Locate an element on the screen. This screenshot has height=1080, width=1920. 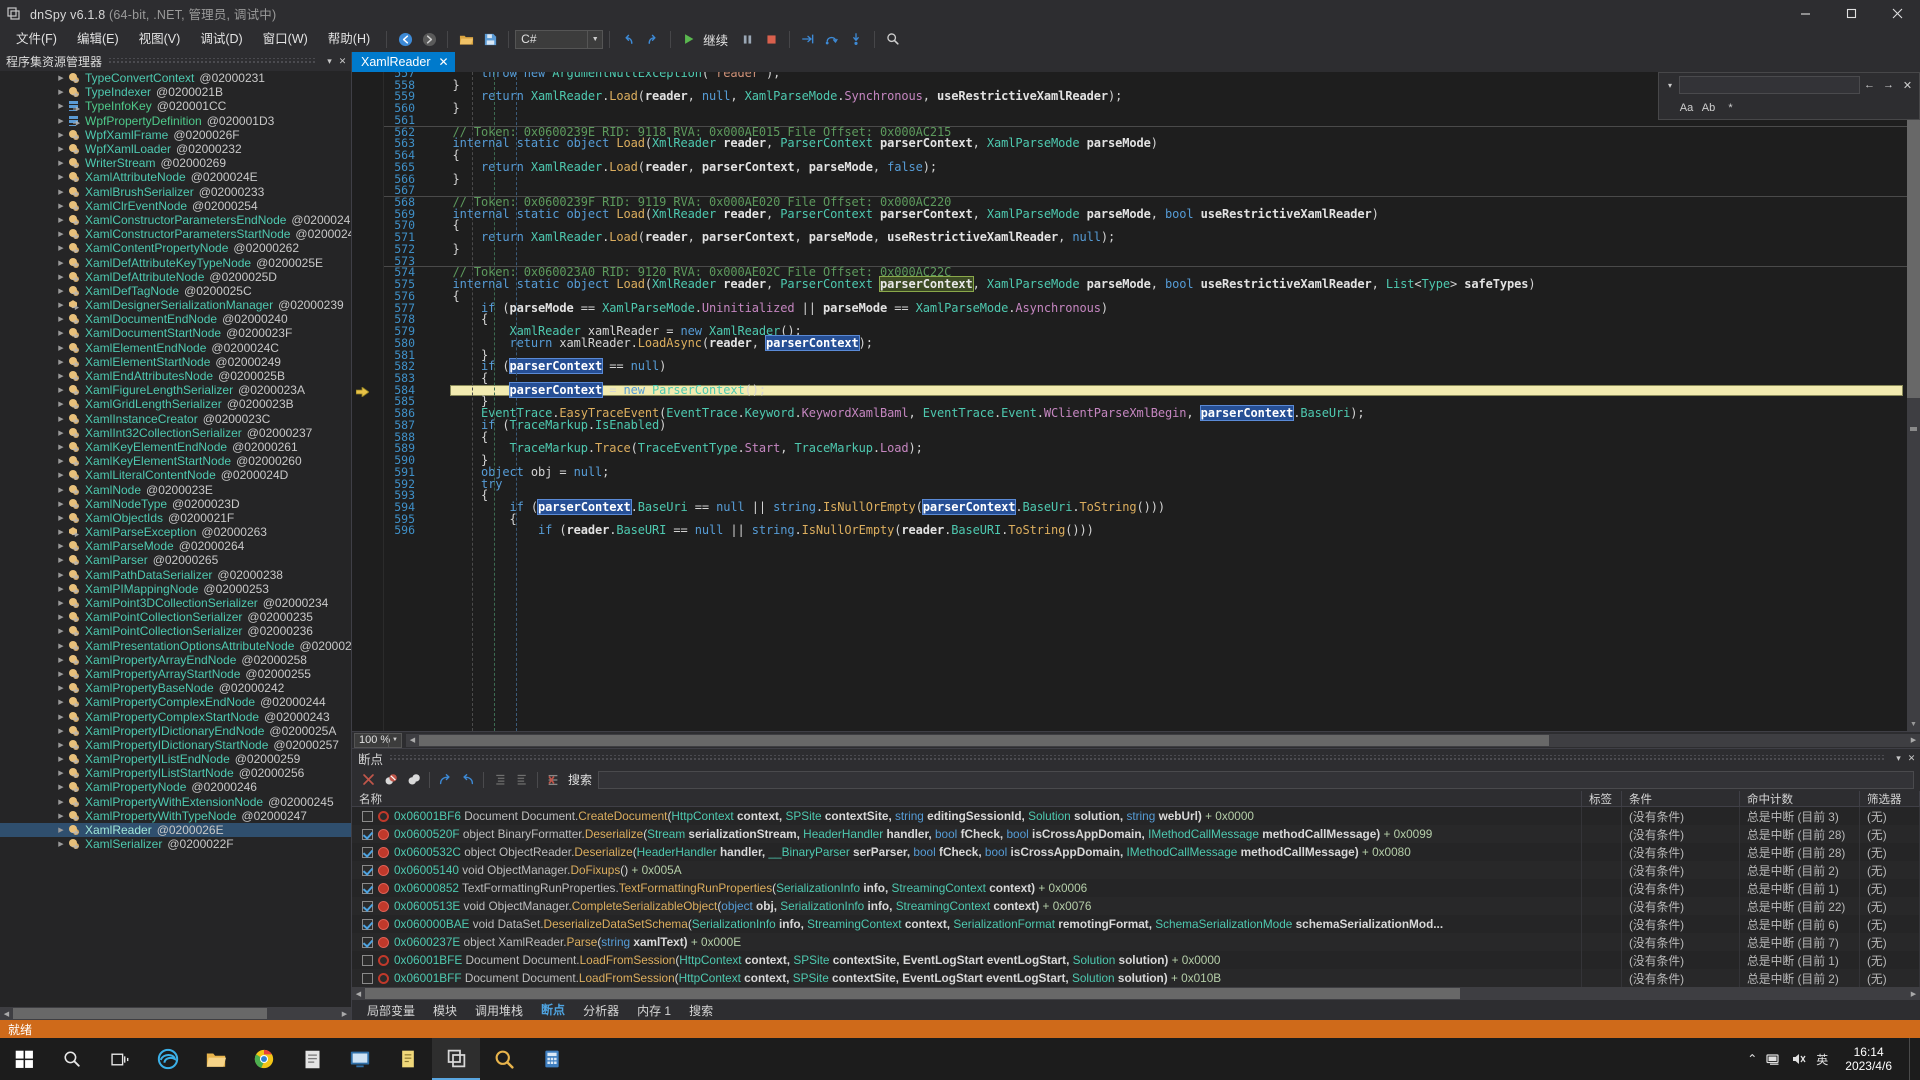
delete-breakpoint-icon is located at coordinates (368, 779).